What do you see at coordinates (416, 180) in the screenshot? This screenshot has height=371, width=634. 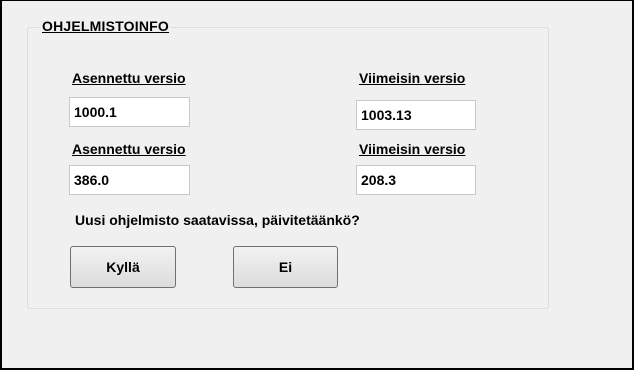 I see `latest-version-field-2: 208.3` at bounding box center [416, 180].